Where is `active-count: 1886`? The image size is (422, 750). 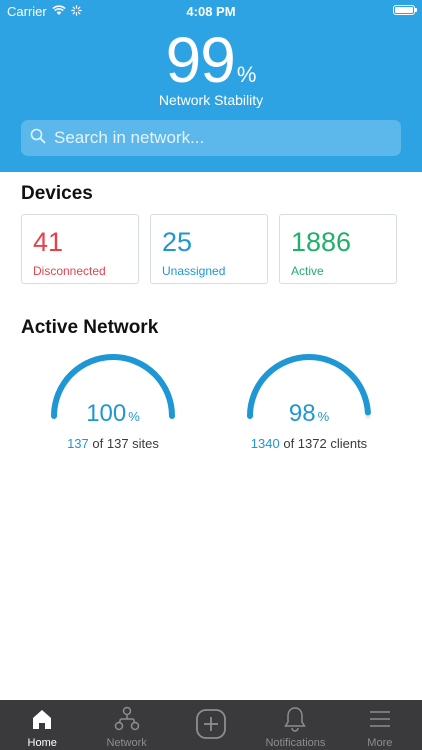
active-count: 1886 is located at coordinates (321, 242).